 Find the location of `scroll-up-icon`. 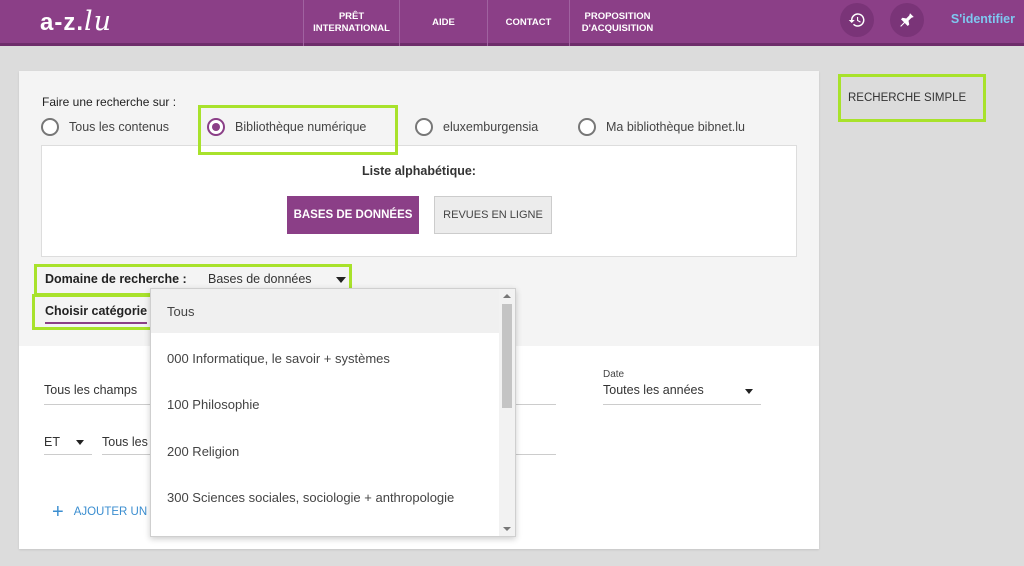

scroll-up-icon is located at coordinates (507, 296).